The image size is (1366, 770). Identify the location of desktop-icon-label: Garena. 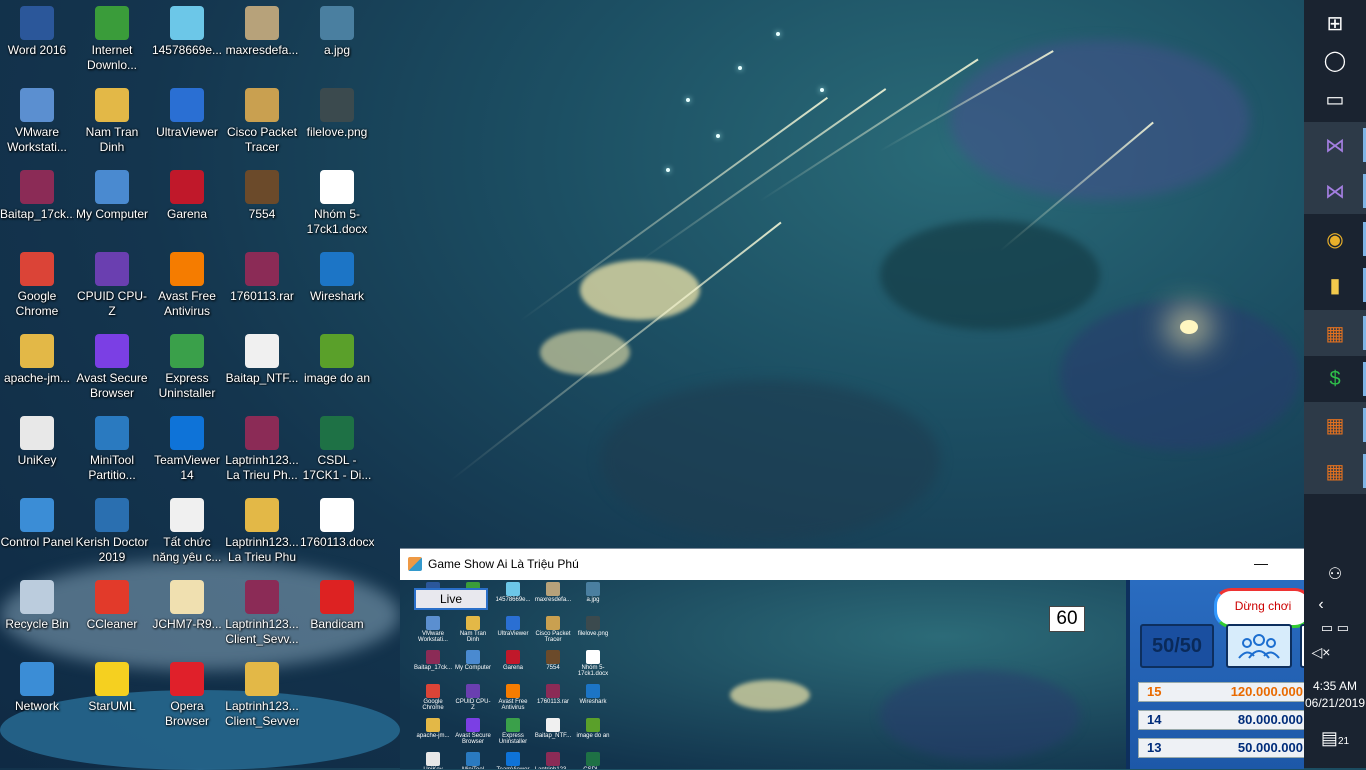
(187, 214).